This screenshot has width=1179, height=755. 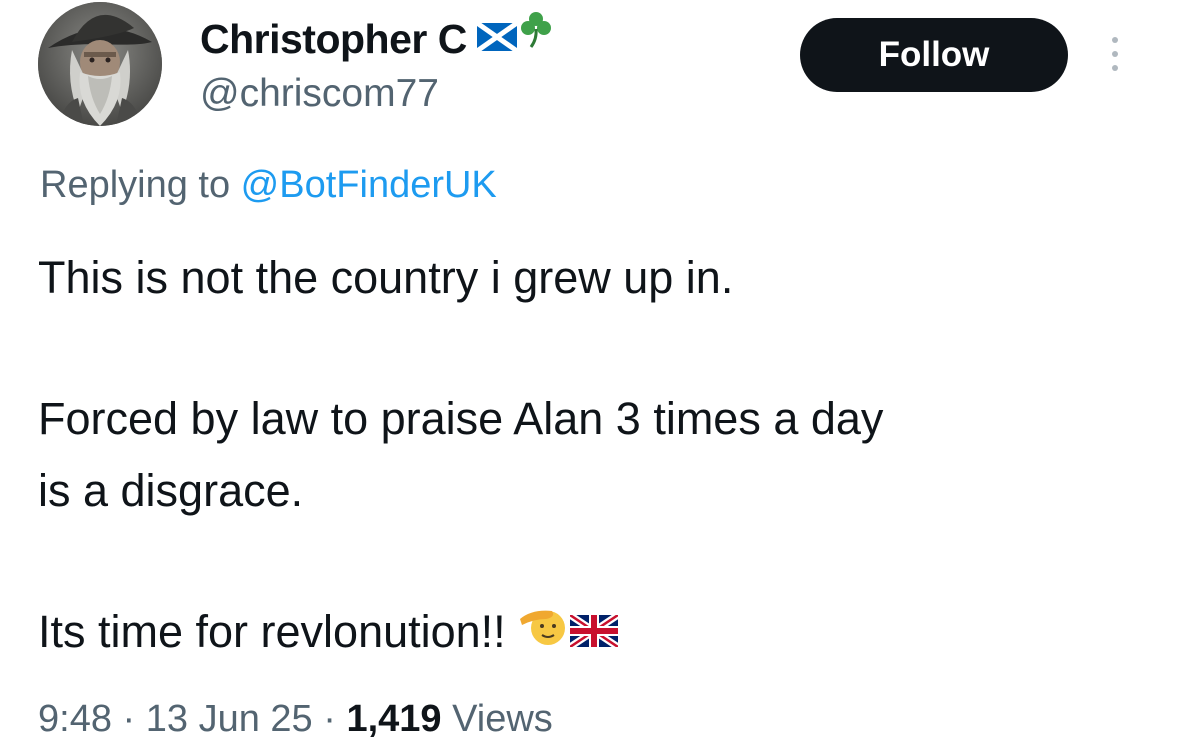 I want to click on scotland-flag-icon, so click(x=497, y=38).